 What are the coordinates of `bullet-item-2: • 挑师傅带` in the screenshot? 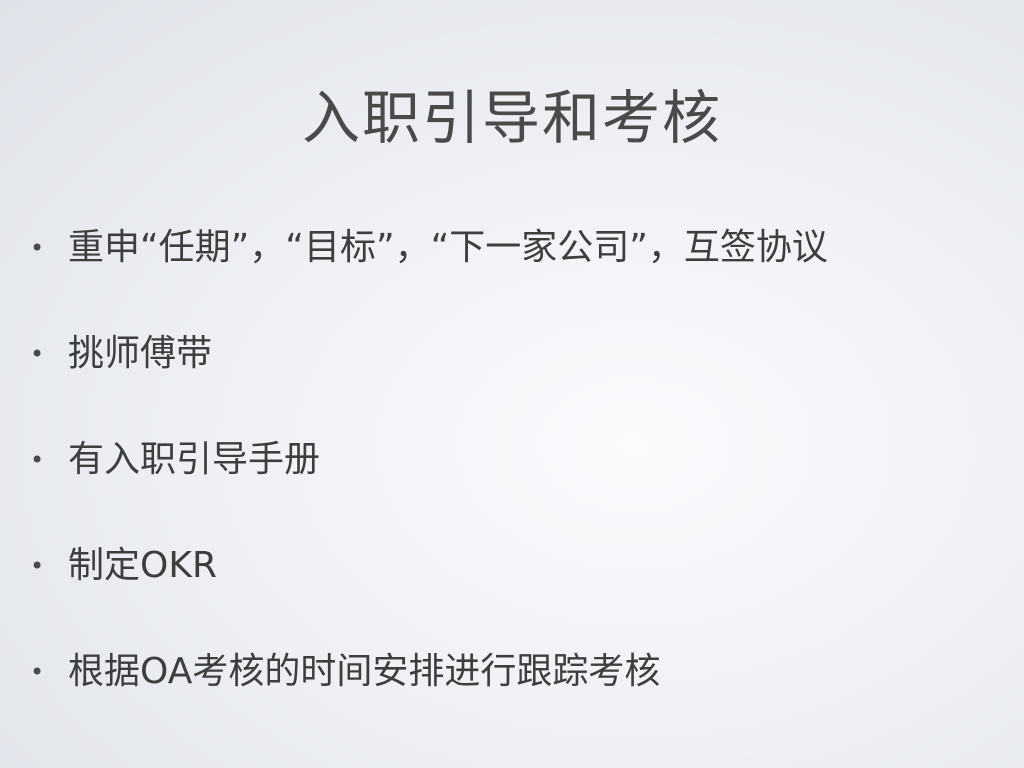 It's located at (429, 377).